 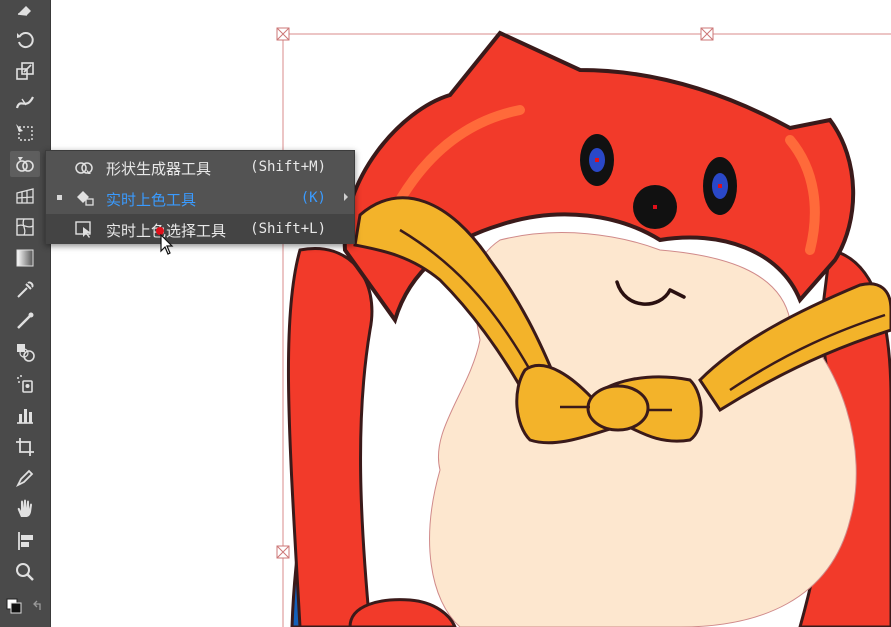 I want to click on width-tool, so click(x=25, y=102).